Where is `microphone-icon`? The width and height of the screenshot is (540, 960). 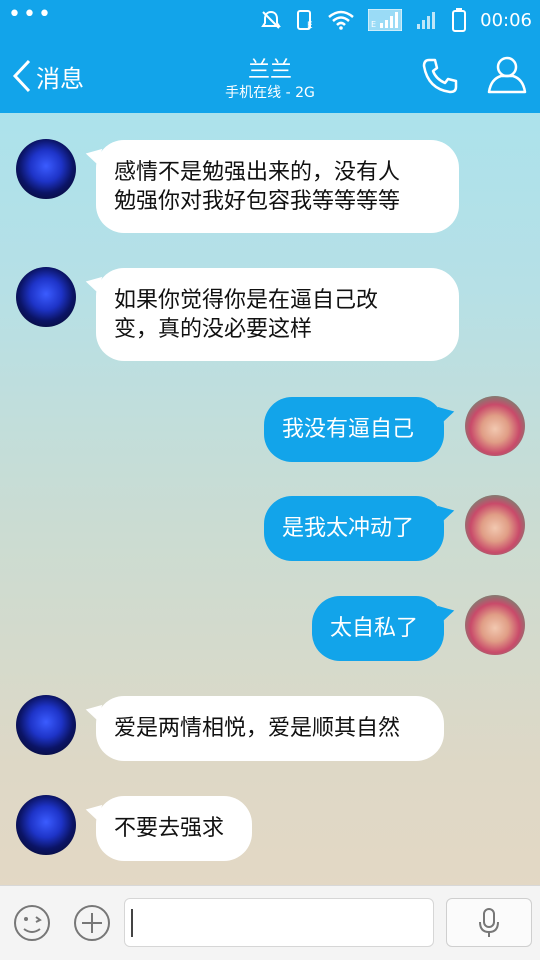 microphone-icon is located at coordinates (489, 922).